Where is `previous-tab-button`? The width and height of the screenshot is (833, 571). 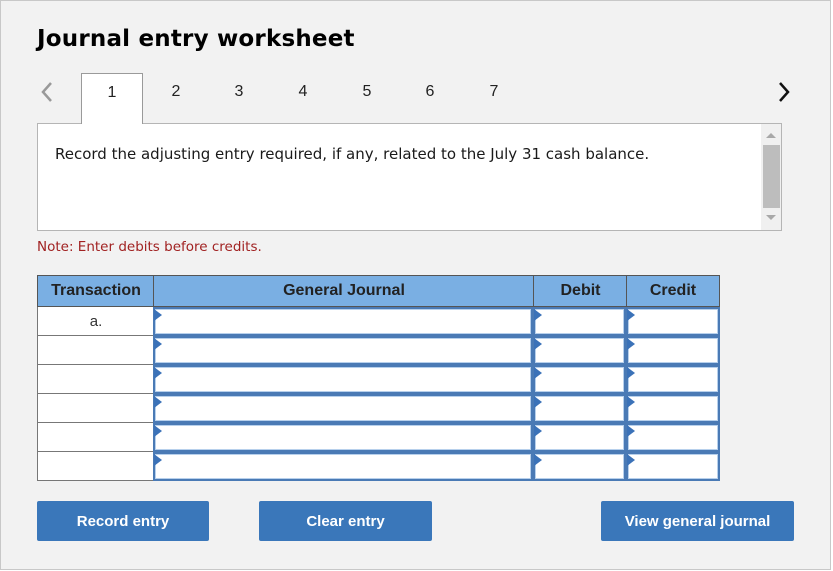
previous-tab-button is located at coordinates (47, 92).